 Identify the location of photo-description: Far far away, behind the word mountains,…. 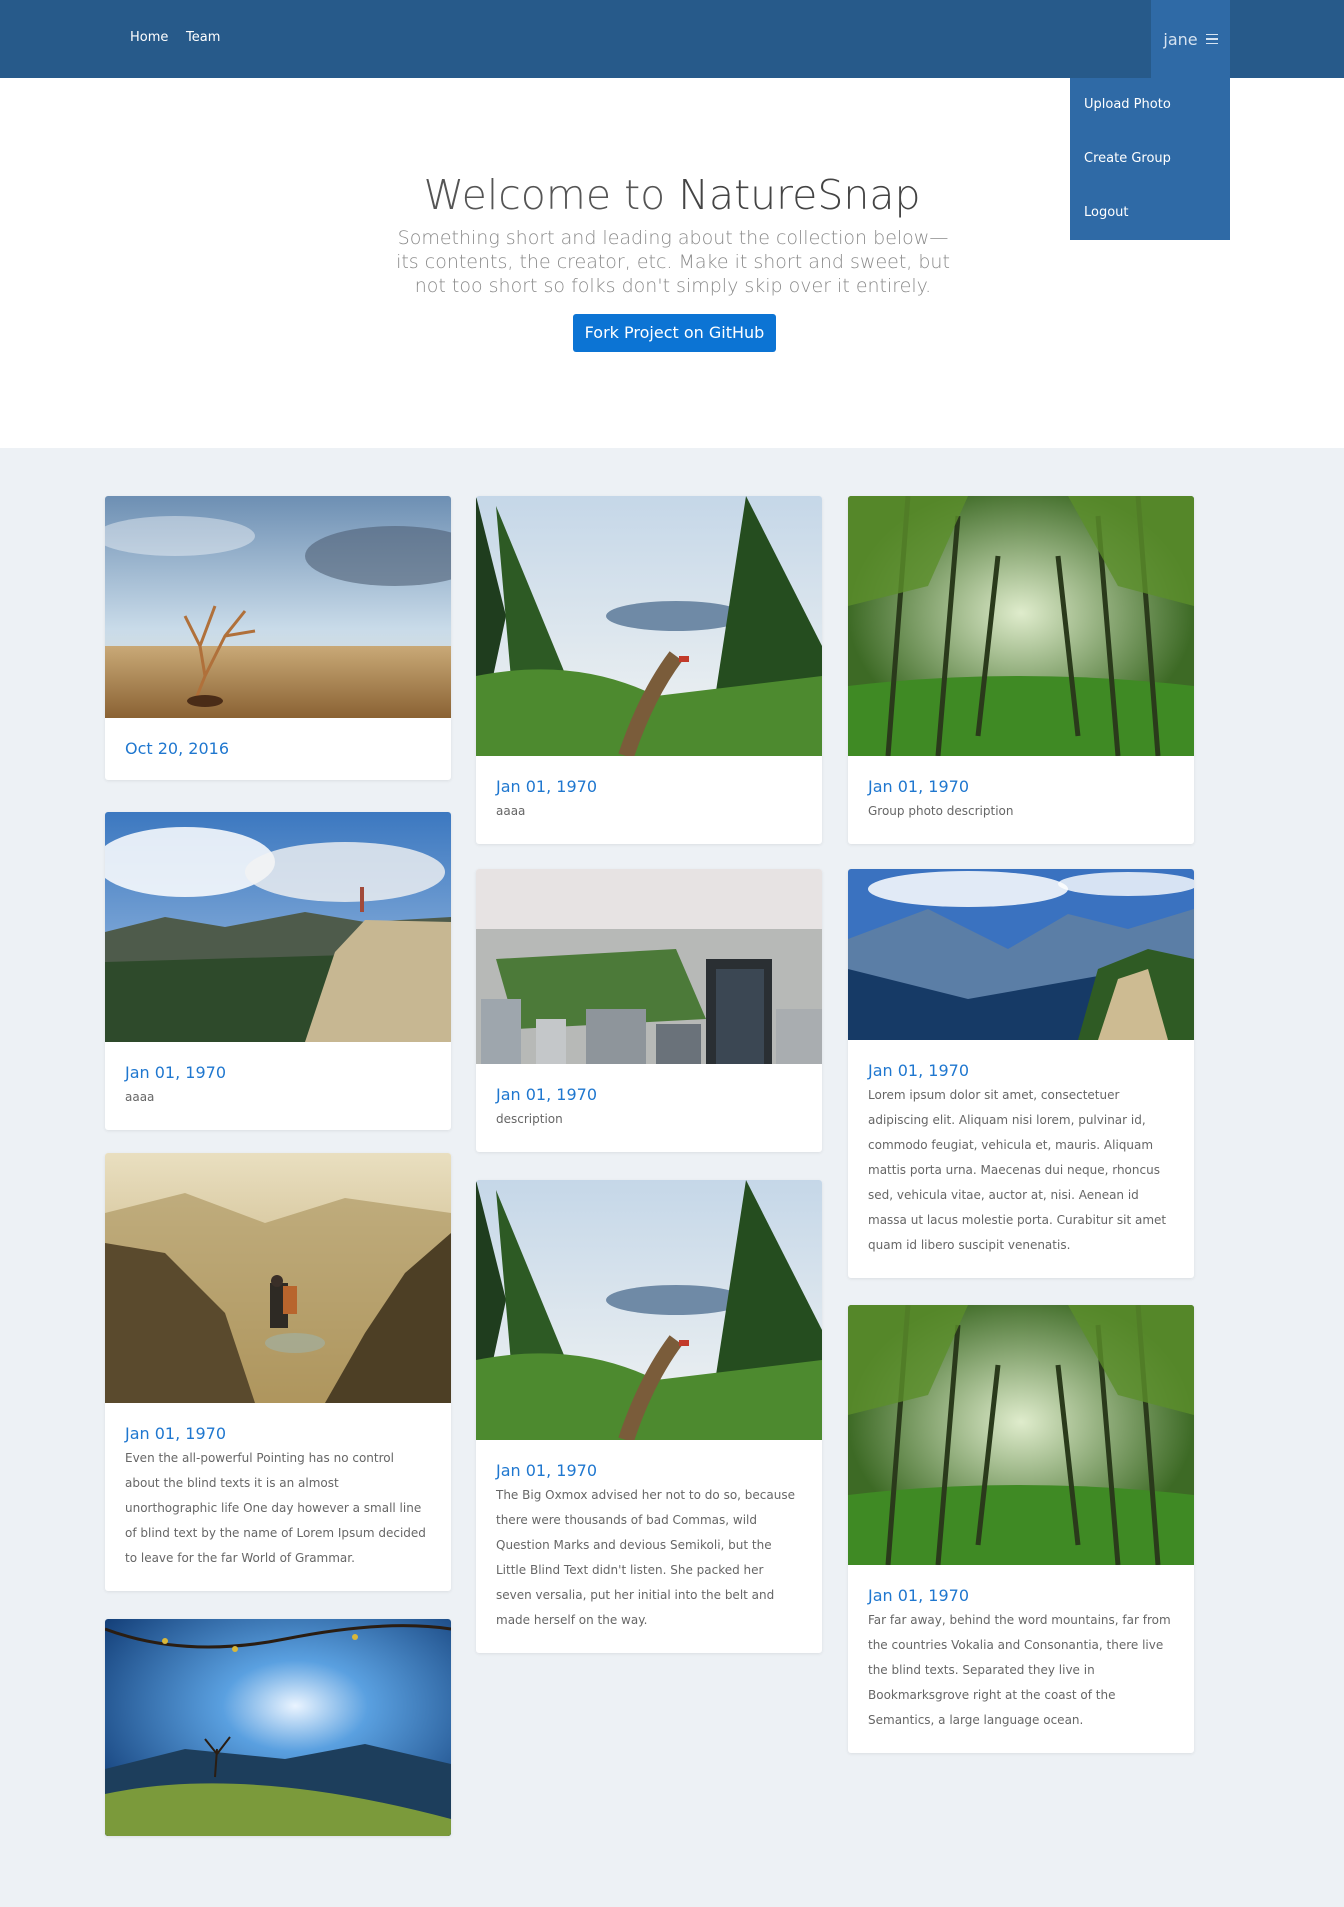
(1019, 1670).